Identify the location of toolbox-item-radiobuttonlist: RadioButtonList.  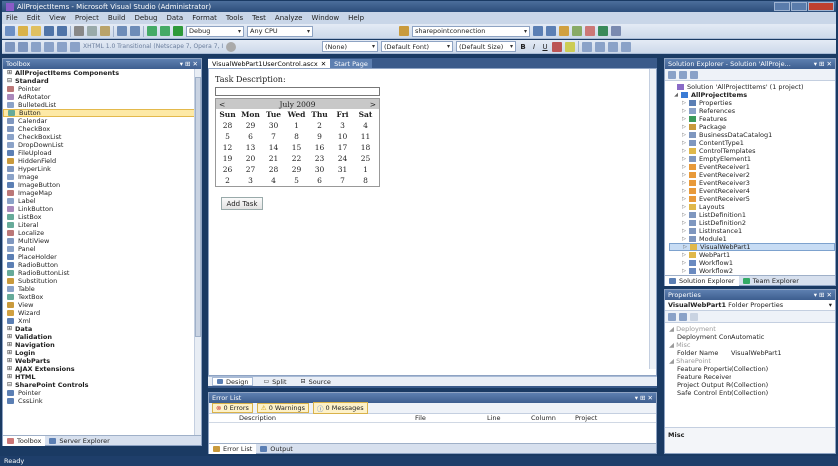
(102, 273).